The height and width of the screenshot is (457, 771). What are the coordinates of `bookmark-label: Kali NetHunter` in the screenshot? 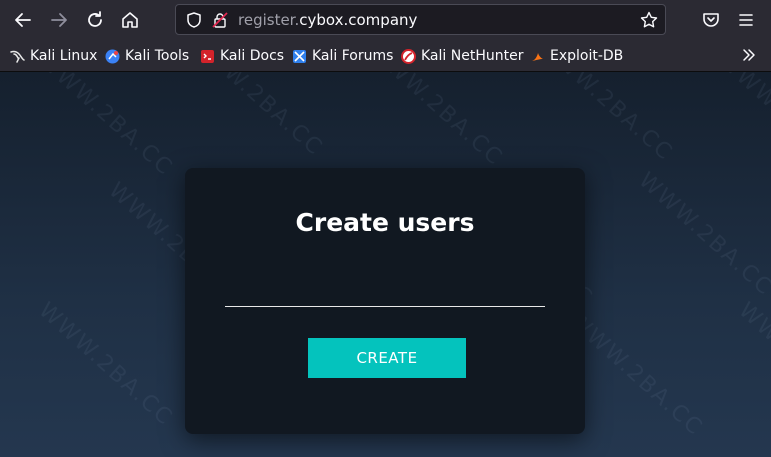 It's located at (472, 56).